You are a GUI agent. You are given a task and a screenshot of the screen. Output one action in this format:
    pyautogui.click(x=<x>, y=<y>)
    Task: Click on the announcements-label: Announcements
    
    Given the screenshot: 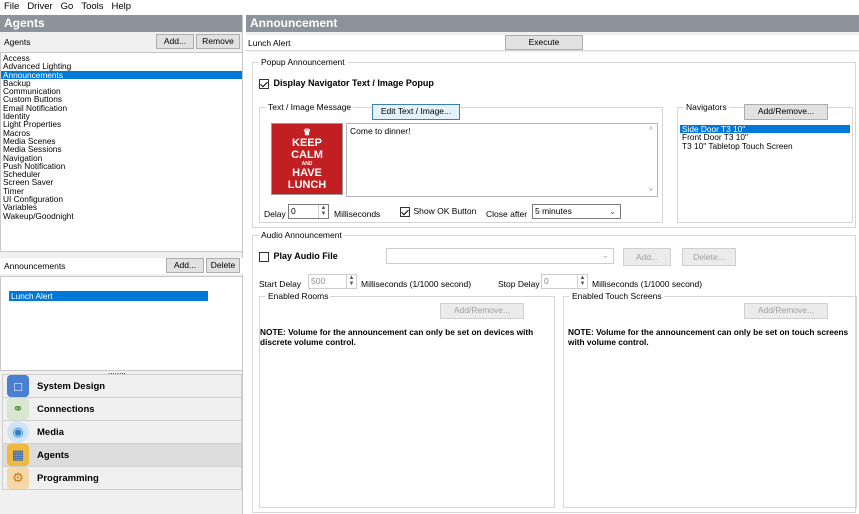 What is the action you would take?
    pyautogui.click(x=35, y=266)
    